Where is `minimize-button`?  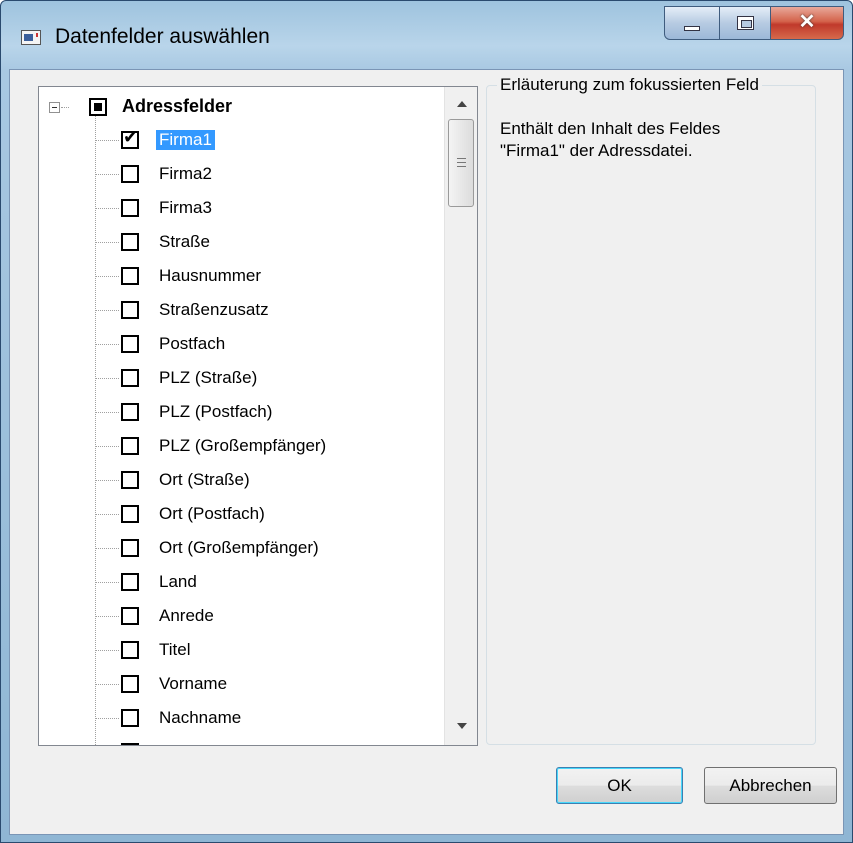
minimize-button is located at coordinates (692, 23).